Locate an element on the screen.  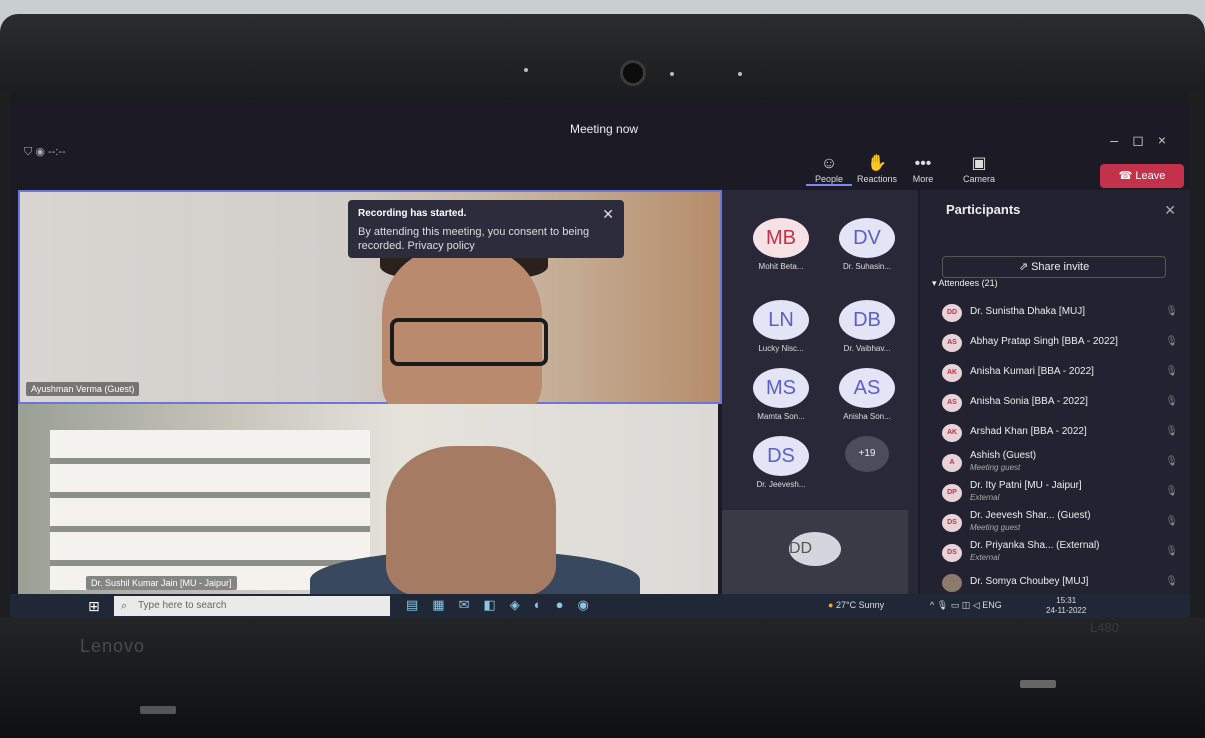
taskbar-search: ⌕ Type here to search is located at coordinates (252, 606).